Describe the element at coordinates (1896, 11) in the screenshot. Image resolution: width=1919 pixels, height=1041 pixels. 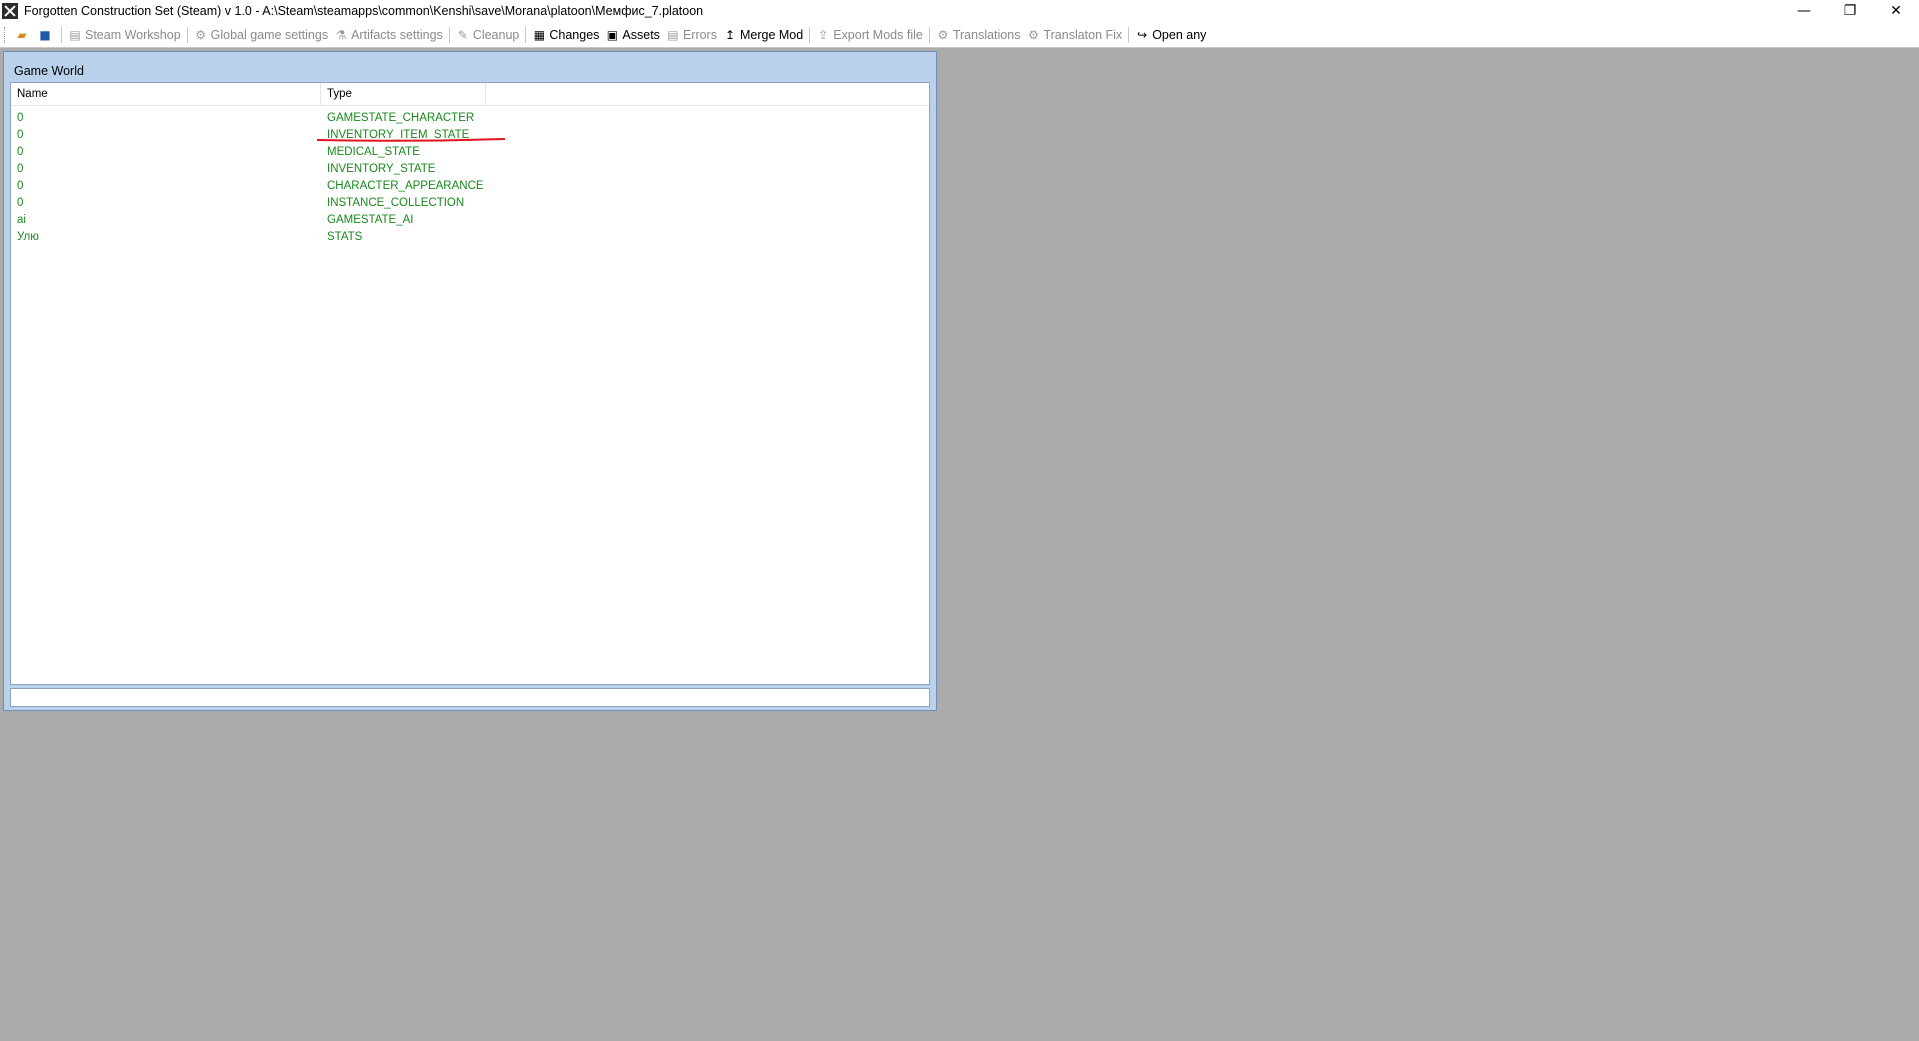
I see `close-button: ✕` at that location.